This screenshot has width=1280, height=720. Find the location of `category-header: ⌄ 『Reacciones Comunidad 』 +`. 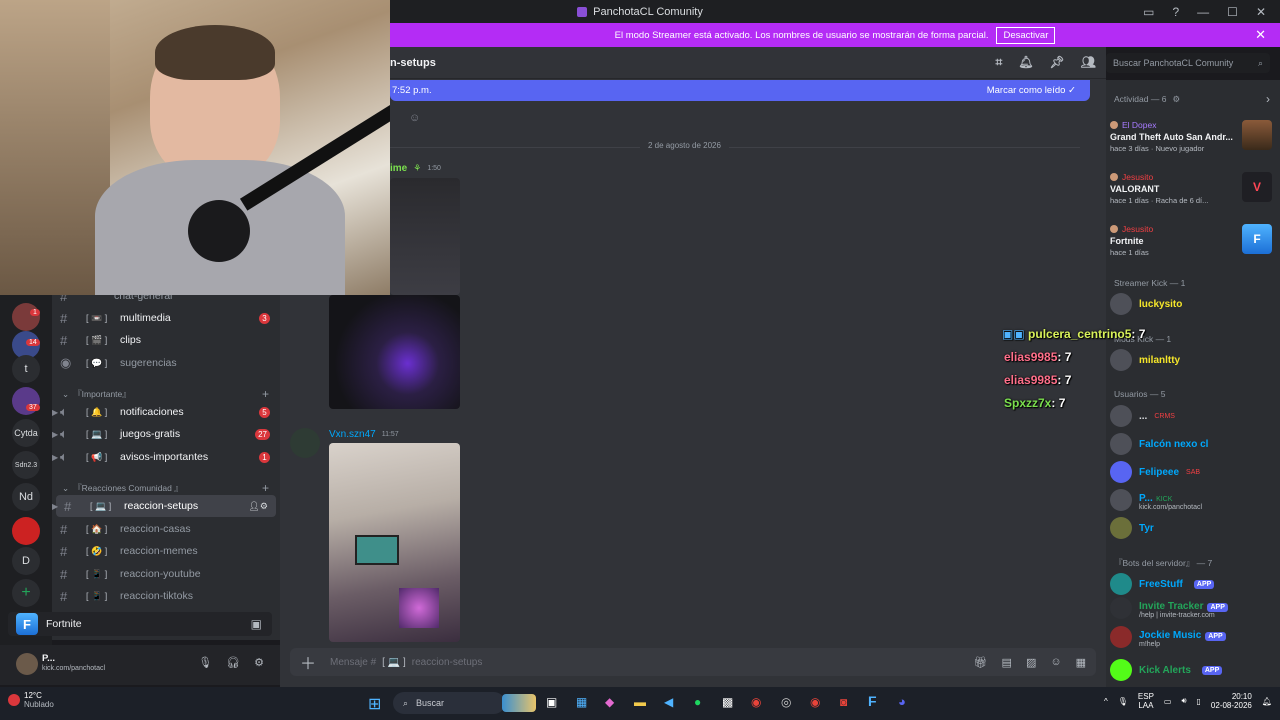

category-header: ⌄ 『Reacciones Comunidad 』 + is located at coordinates (165, 488).